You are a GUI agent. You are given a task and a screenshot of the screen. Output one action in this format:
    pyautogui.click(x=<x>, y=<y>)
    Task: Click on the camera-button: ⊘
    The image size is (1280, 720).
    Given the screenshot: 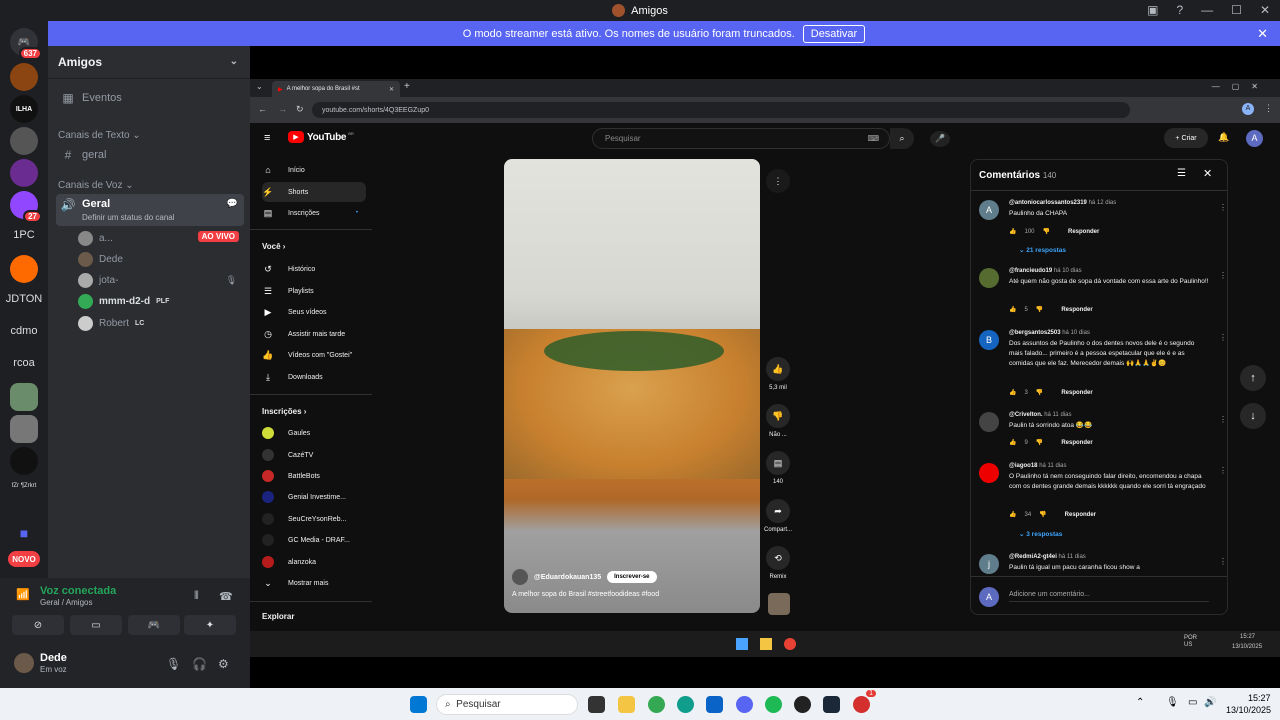 What is the action you would take?
    pyautogui.click(x=38, y=625)
    